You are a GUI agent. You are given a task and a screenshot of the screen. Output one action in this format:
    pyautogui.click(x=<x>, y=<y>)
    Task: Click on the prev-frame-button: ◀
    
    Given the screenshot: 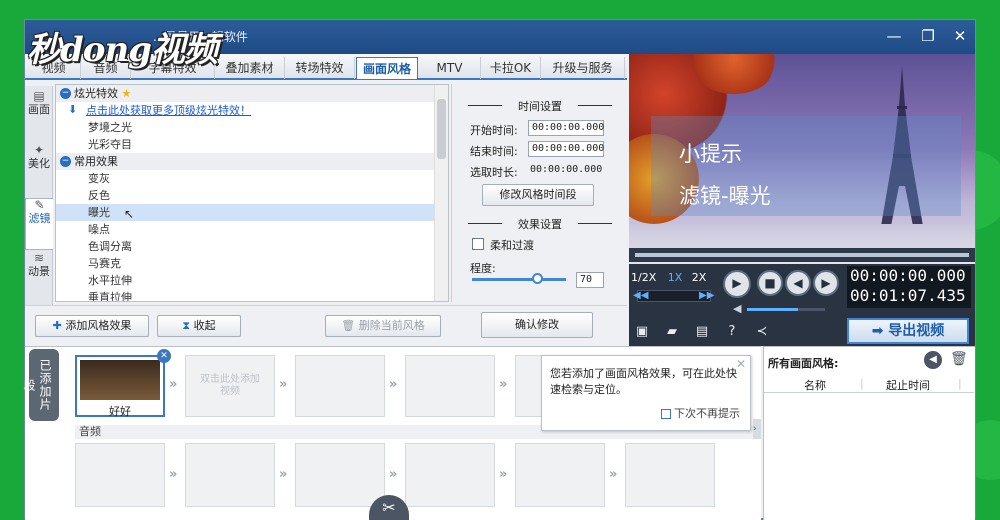 What is the action you would take?
    pyautogui.click(x=798, y=283)
    